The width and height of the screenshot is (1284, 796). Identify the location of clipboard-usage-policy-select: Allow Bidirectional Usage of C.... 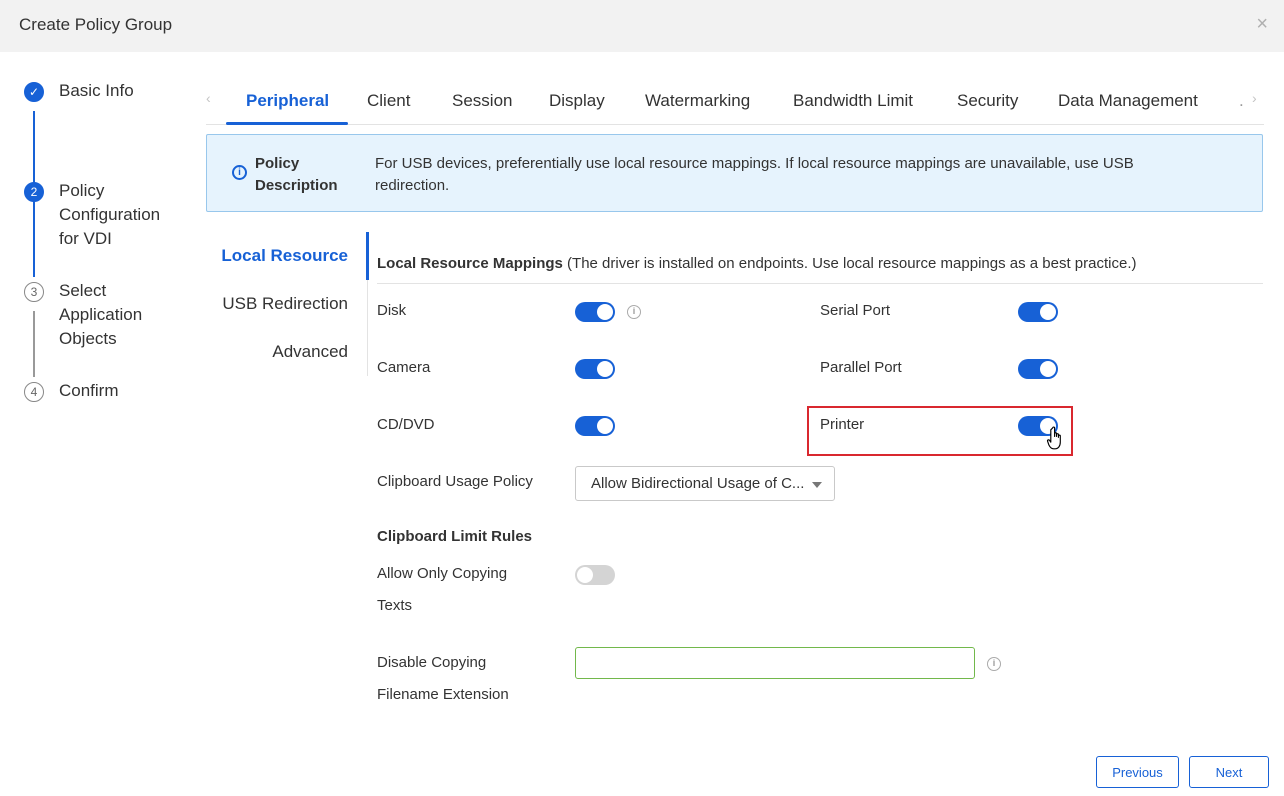
(705, 483).